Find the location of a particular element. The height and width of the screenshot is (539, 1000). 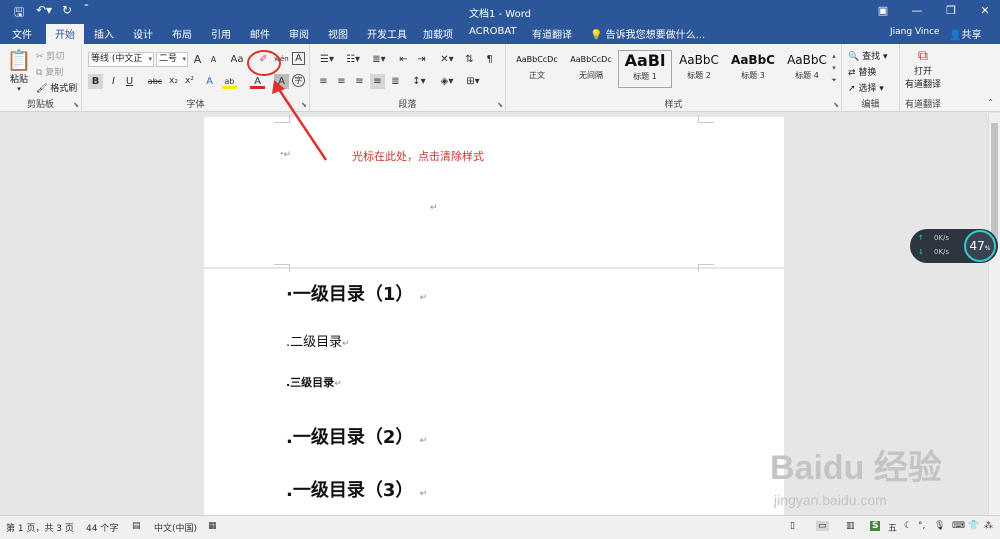

download-arrow-icon: ↓ is located at coordinates (921, 252).